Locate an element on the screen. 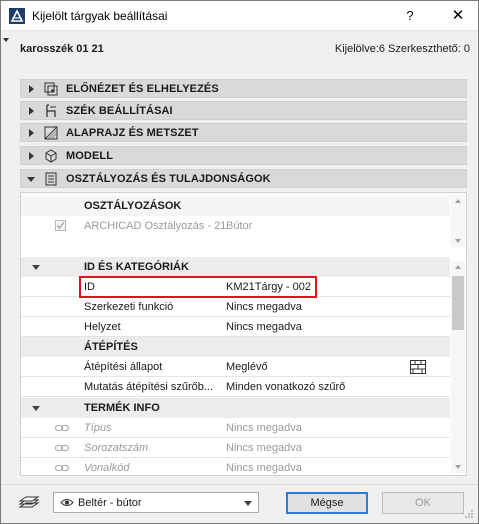 This screenshot has width=479, height=524. property-value: Minden vonatkozó szűrő is located at coordinates (285, 387).